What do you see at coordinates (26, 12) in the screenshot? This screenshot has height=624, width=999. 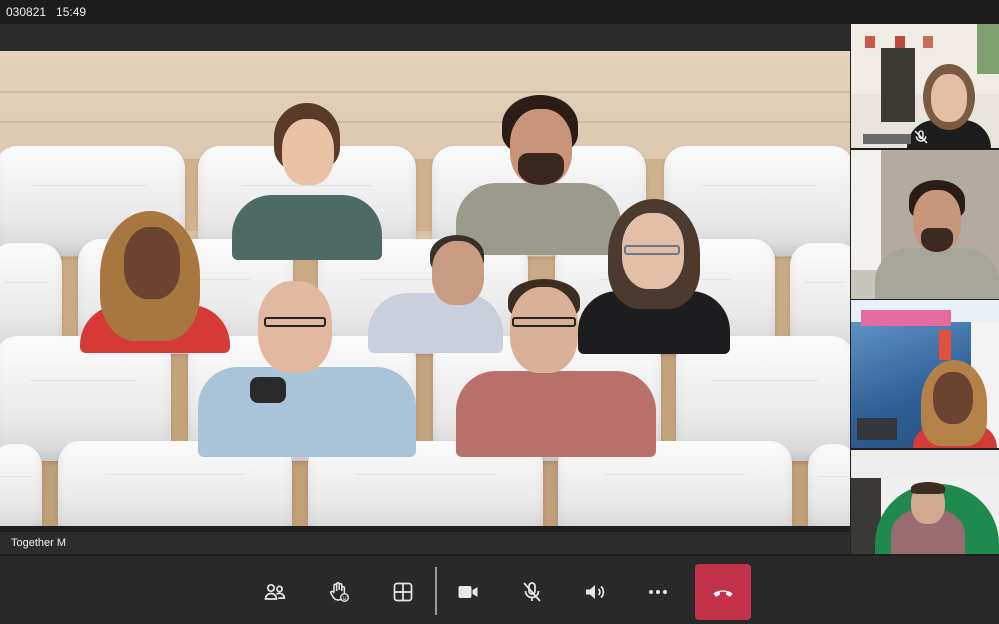 I see `meeting-code: 030821` at bounding box center [26, 12].